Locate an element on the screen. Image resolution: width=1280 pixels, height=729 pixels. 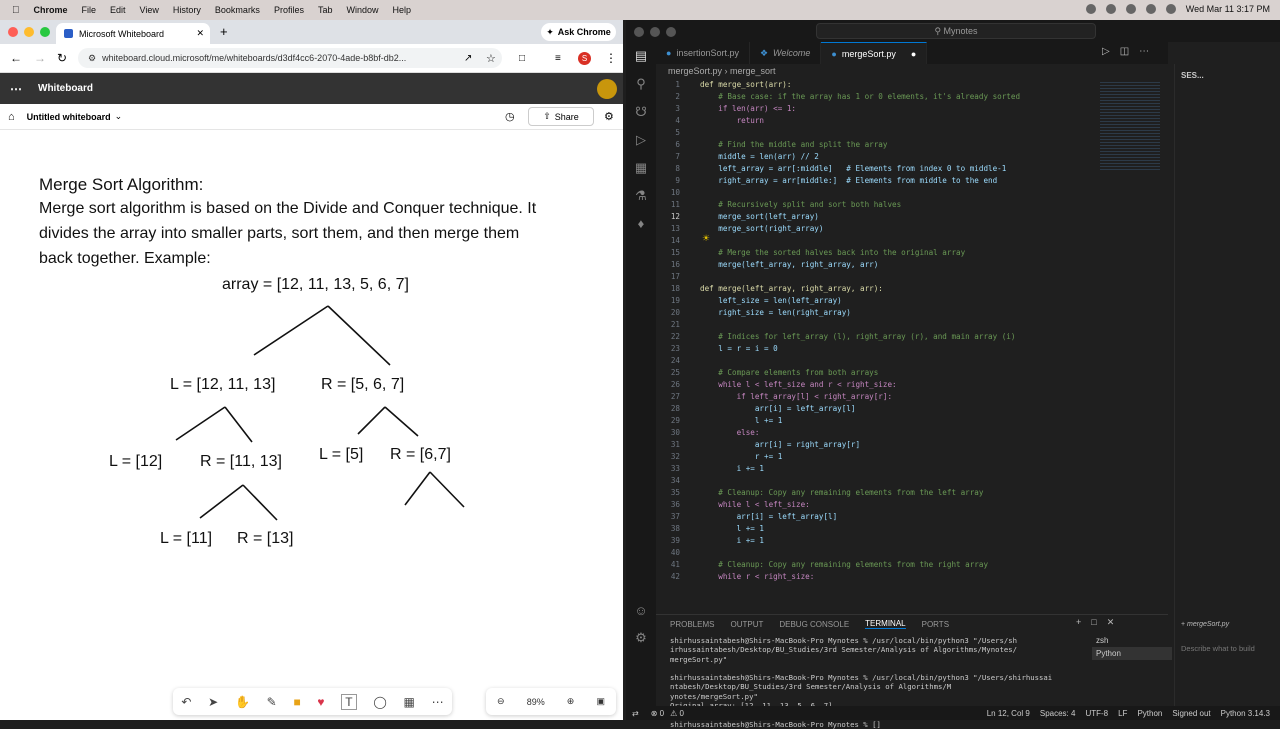
panel-tab-ports: PORTS is located at coordinates (935, 624).